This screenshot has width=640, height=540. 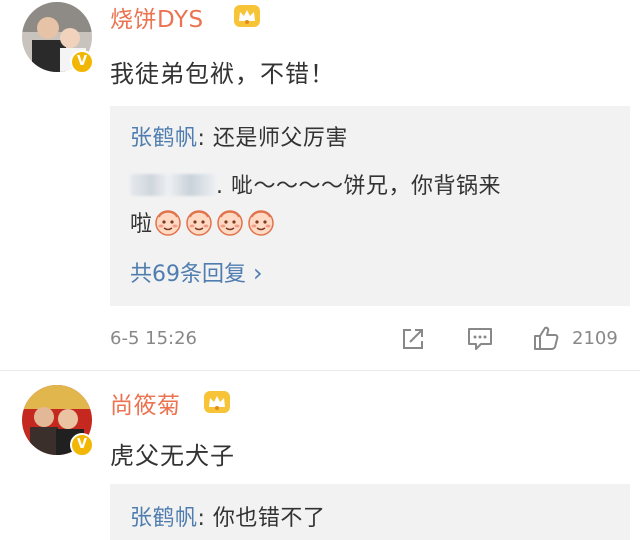 I want to click on more-replies-label: 共69条回复, so click(x=191, y=274).